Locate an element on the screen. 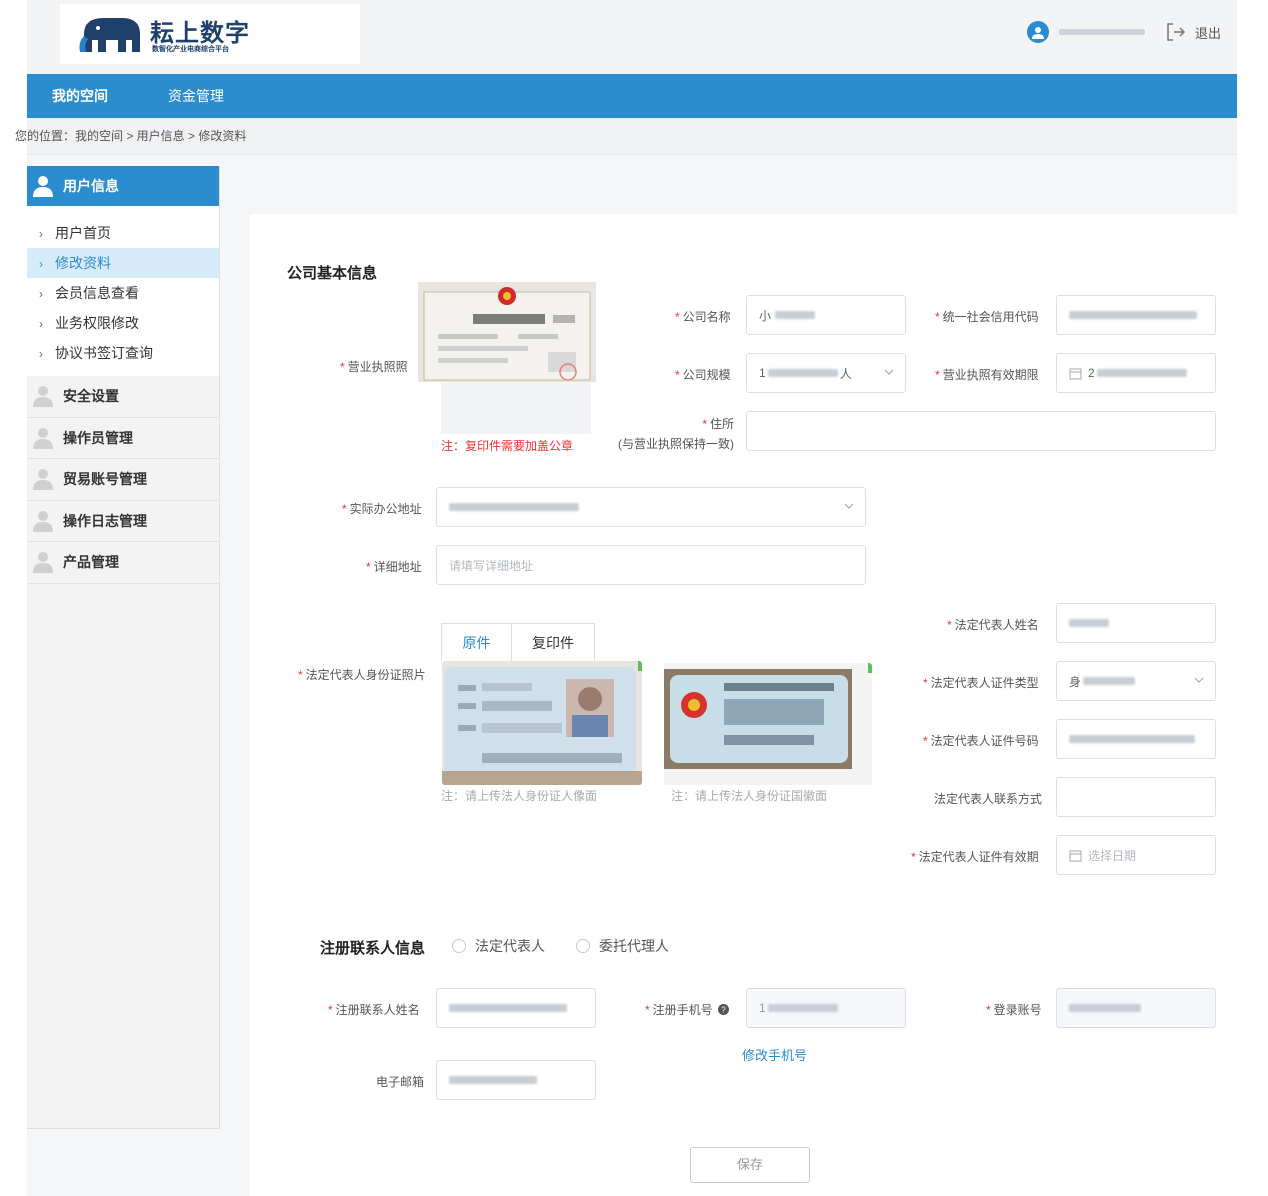  sidebar-item-agreements: › 协议书签订查询 is located at coordinates (123, 353).